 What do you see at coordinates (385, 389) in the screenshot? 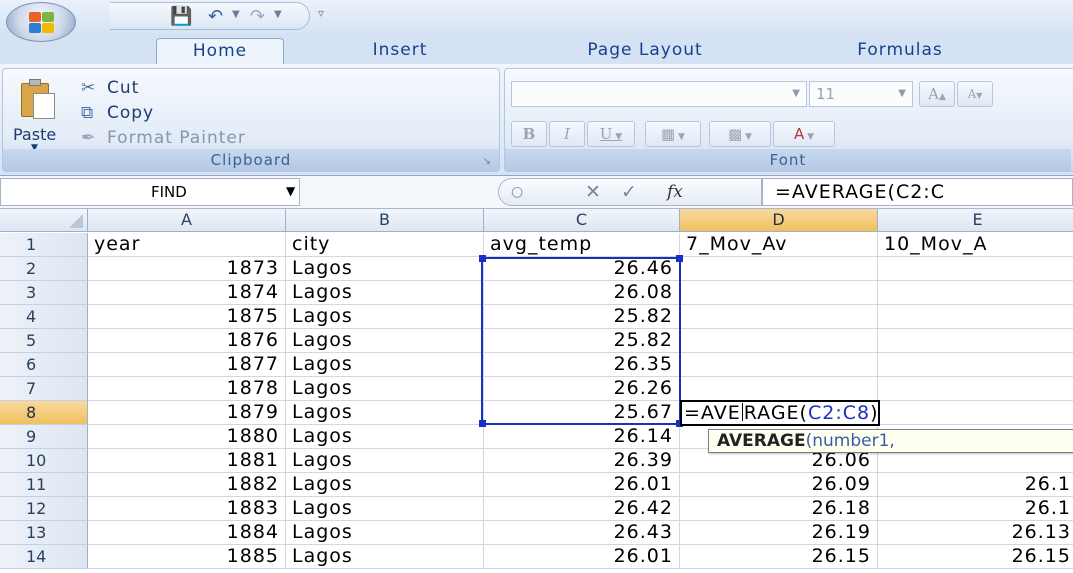
I see `cell-b7: Lagos` at bounding box center [385, 389].